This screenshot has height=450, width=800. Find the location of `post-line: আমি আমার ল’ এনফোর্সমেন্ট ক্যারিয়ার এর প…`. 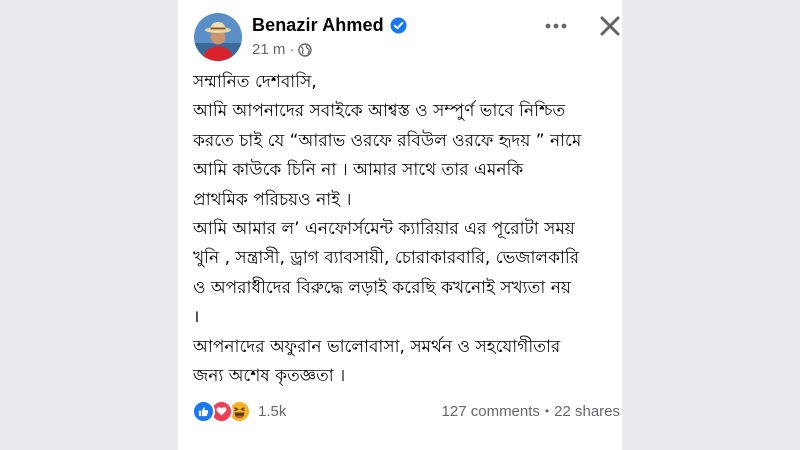

post-line: আমি আমার ল’ এনফোর্সমেন্ট ক্যারিয়ার এর প… is located at coordinates (384, 229).